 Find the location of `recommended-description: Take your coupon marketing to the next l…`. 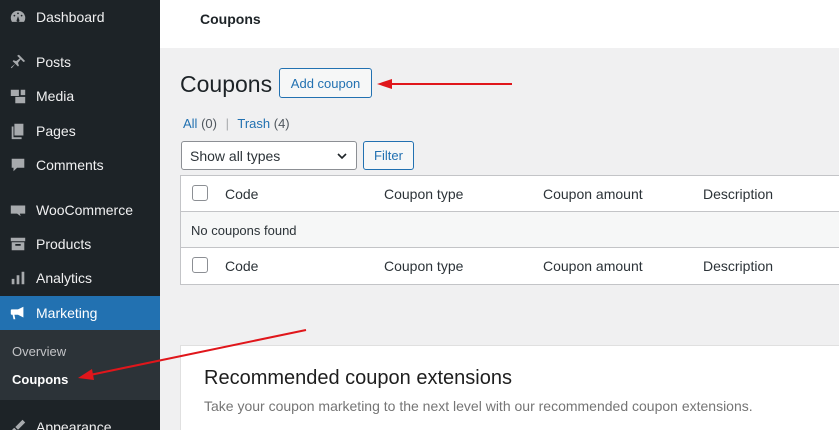

recommended-description: Take your coupon marketing to the next l… is located at coordinates (478, 406).